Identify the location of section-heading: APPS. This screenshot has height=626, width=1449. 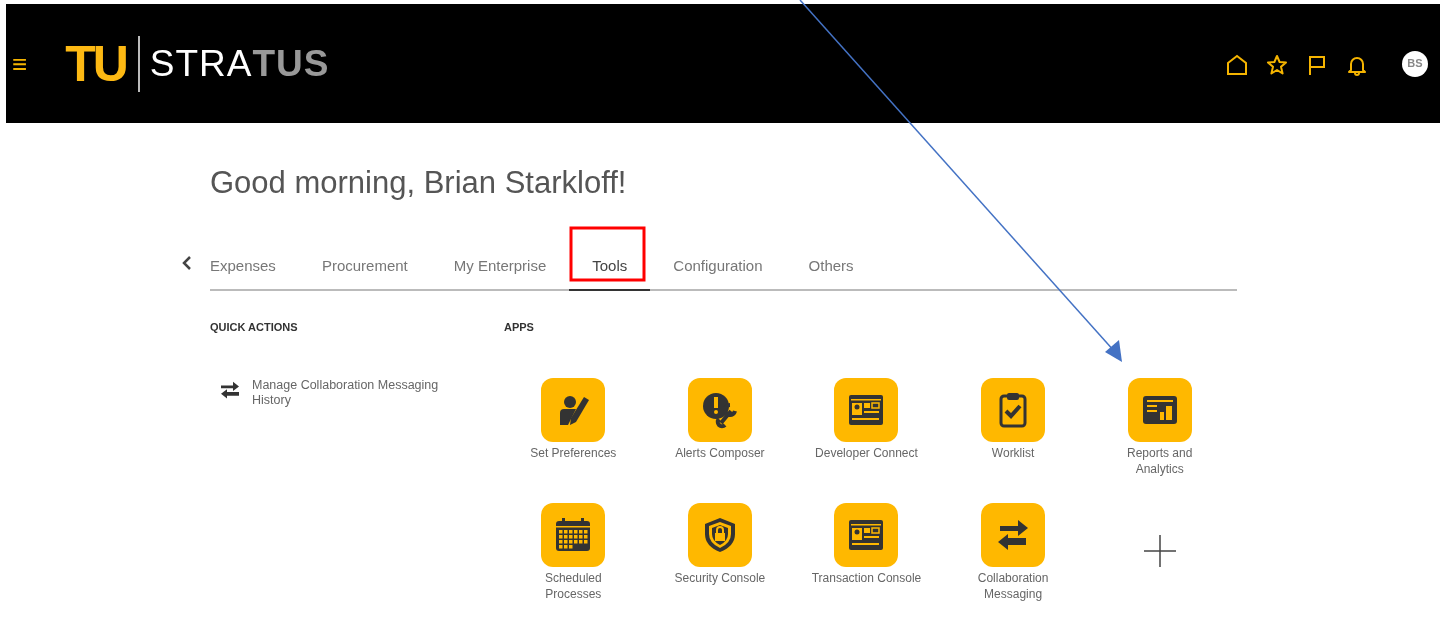
(519, 327).